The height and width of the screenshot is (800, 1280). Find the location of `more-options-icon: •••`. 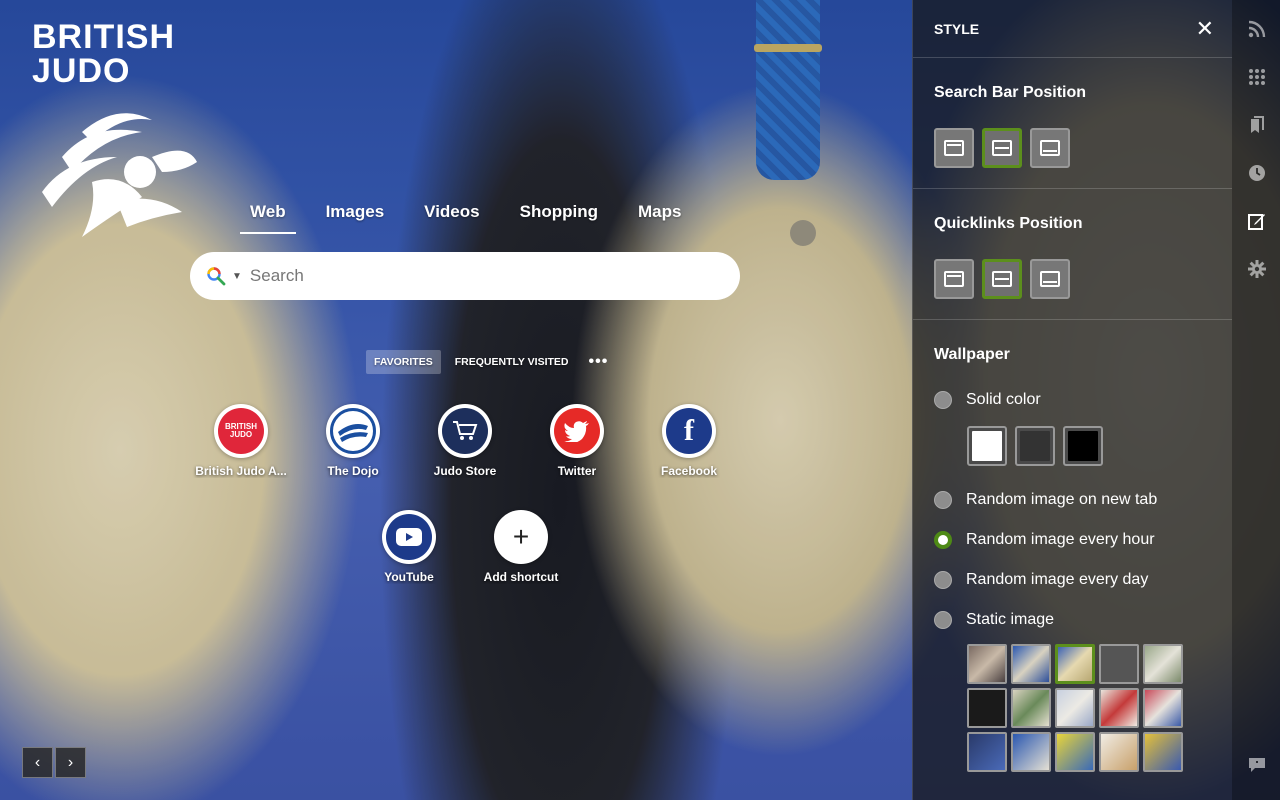

more-options-icon: ••• is located at coordinates (599, 362).